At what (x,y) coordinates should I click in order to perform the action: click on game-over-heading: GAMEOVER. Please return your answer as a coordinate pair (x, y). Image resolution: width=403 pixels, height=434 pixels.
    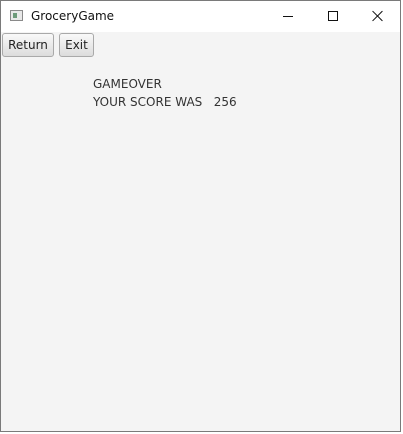
    Looking at the image, I should click on (127, 84).